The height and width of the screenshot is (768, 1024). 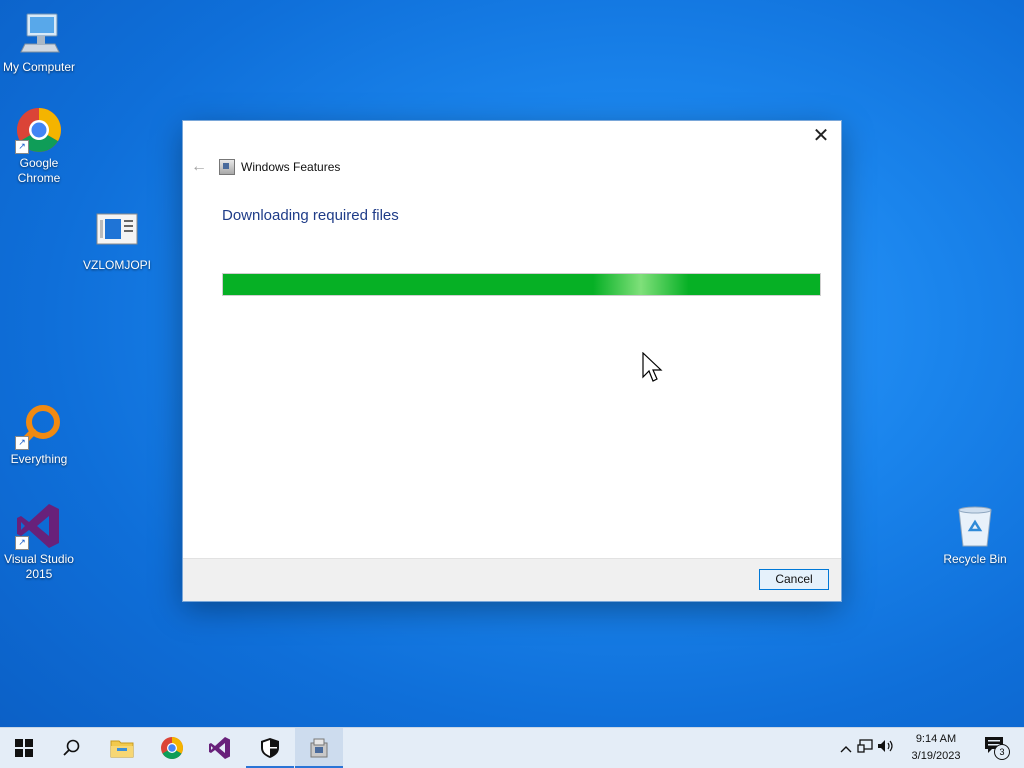 What do you see at coordinates (512, 579) in the screenshot?
I see `dialog-footer: Cancel` at bounding box center [512, 579].